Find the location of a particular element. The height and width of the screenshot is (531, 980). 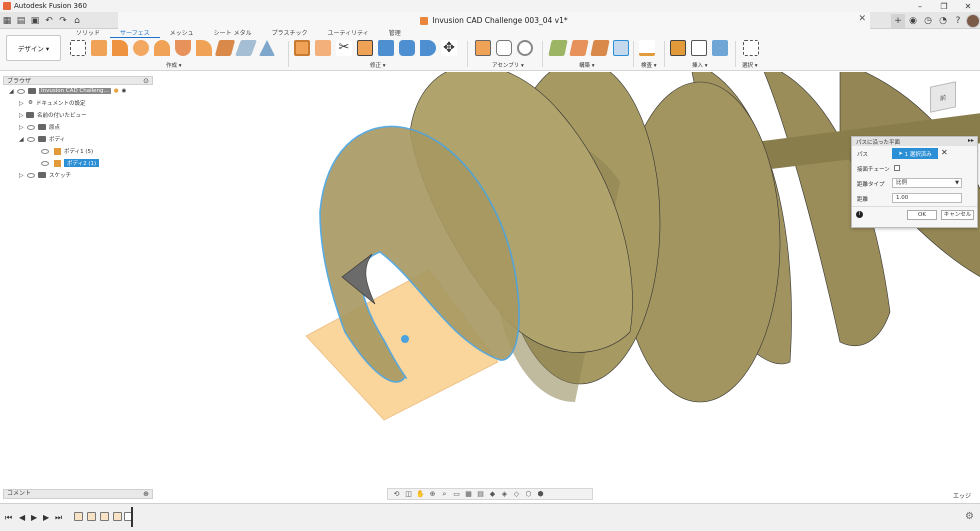

tab-utilities: ユーティリティ is located at coordinates (347, 33).